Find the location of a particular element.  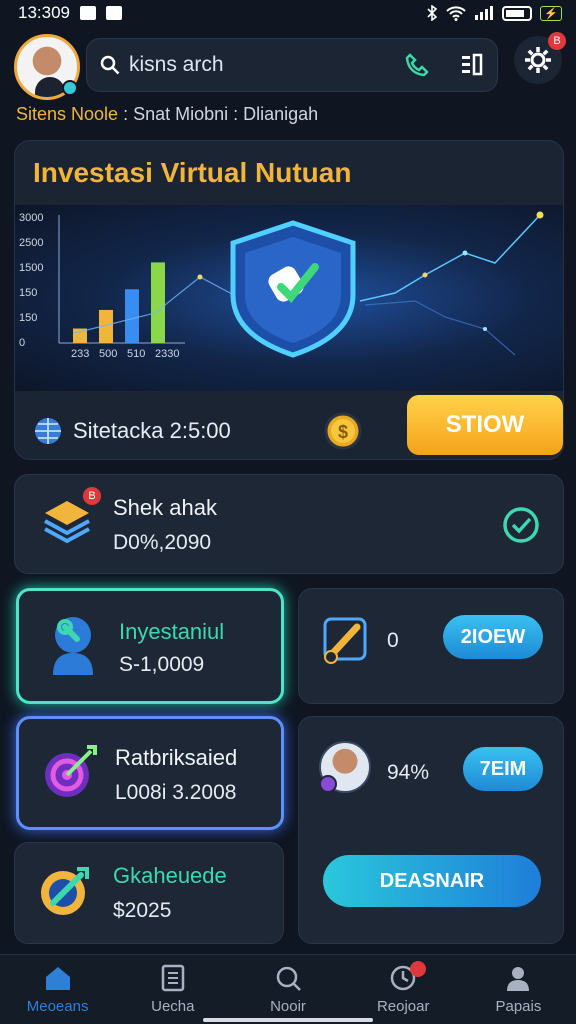

settings-button: B is located at coordinates (540, 58).